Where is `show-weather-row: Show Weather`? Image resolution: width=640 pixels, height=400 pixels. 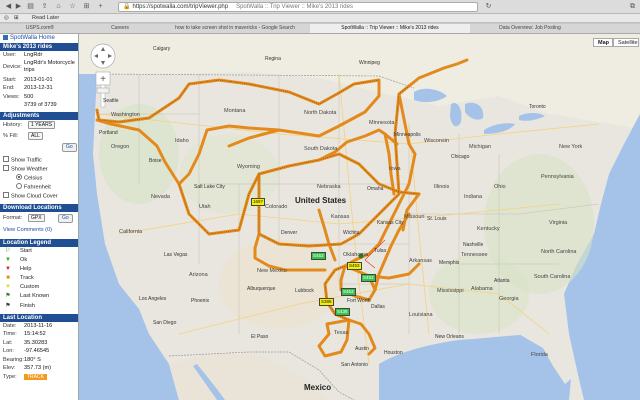 show-weather-row: Show Weather is located at coordinates (39, 169).